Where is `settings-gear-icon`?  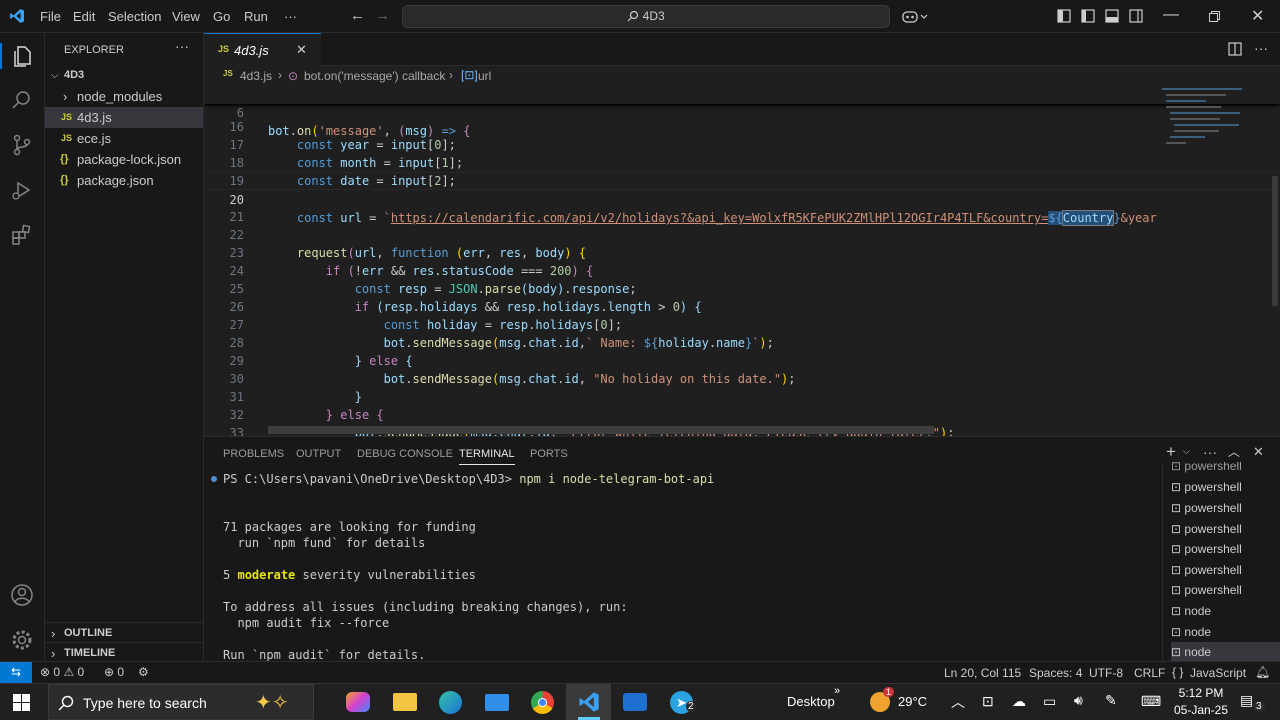 settings-gear-icon is located at coordinates (22, 640).